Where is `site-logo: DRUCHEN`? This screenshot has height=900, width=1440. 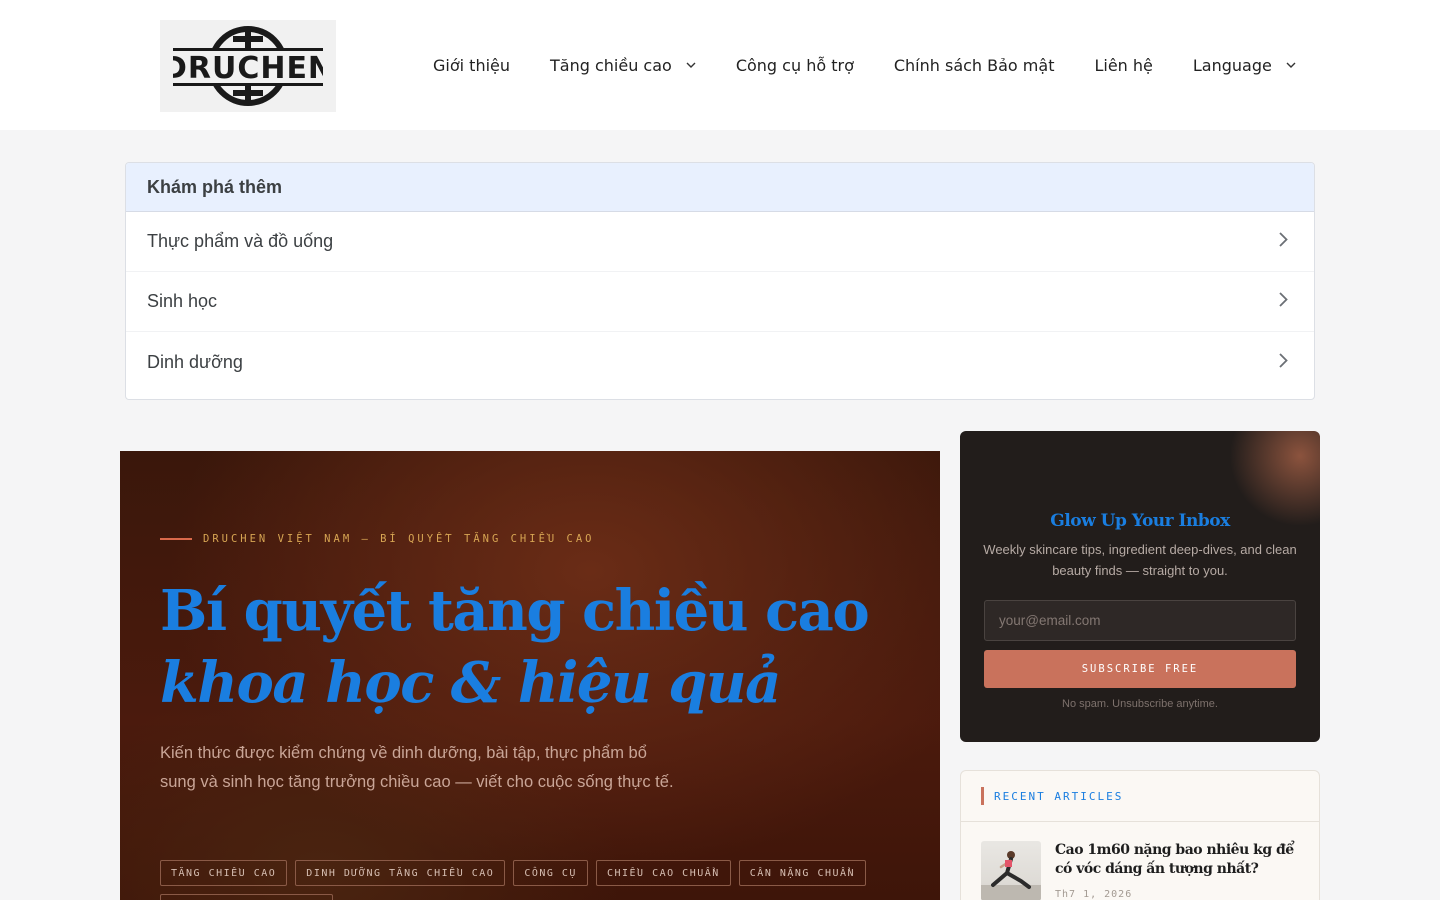
site-logo: DRUCHEN is located at coordinates (248, 66).